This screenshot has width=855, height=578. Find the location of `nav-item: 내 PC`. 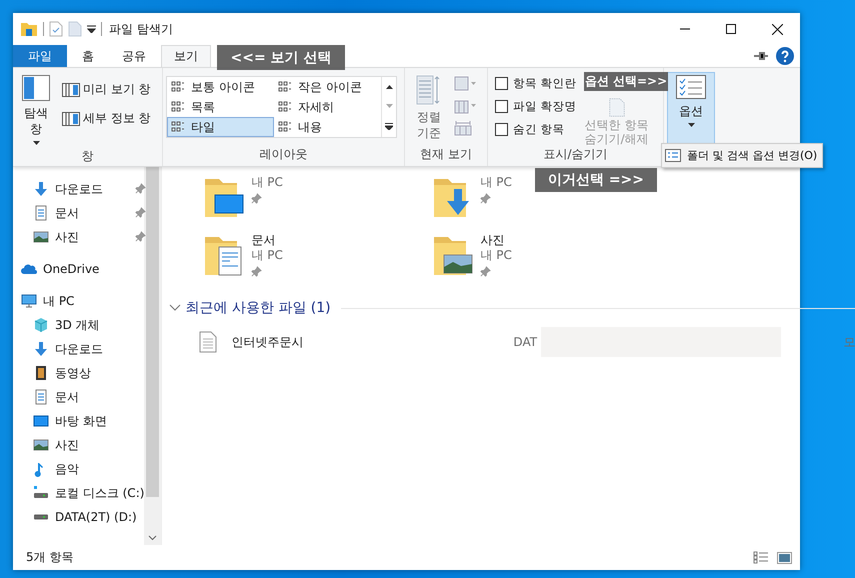

nav-item: 내 PC is located at coordinates (78, 301).